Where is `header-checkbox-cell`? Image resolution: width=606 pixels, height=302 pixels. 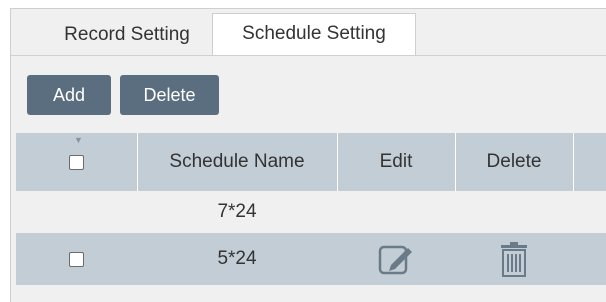 header-checkbox-cell is located at coordinates (76, 162).